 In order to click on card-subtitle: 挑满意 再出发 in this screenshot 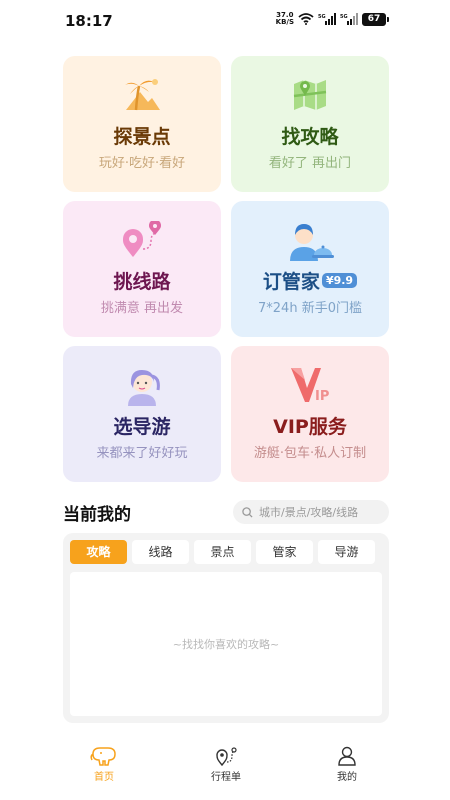, I will do `click(142, 308)`.